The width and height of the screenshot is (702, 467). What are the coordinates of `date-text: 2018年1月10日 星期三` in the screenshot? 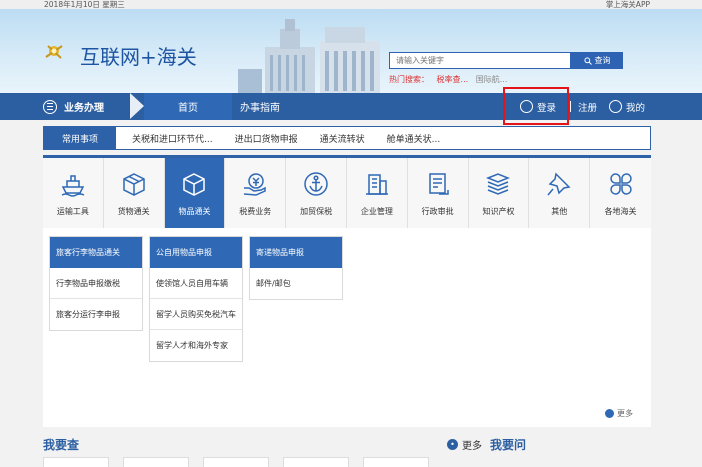 It's located at (84, 4).